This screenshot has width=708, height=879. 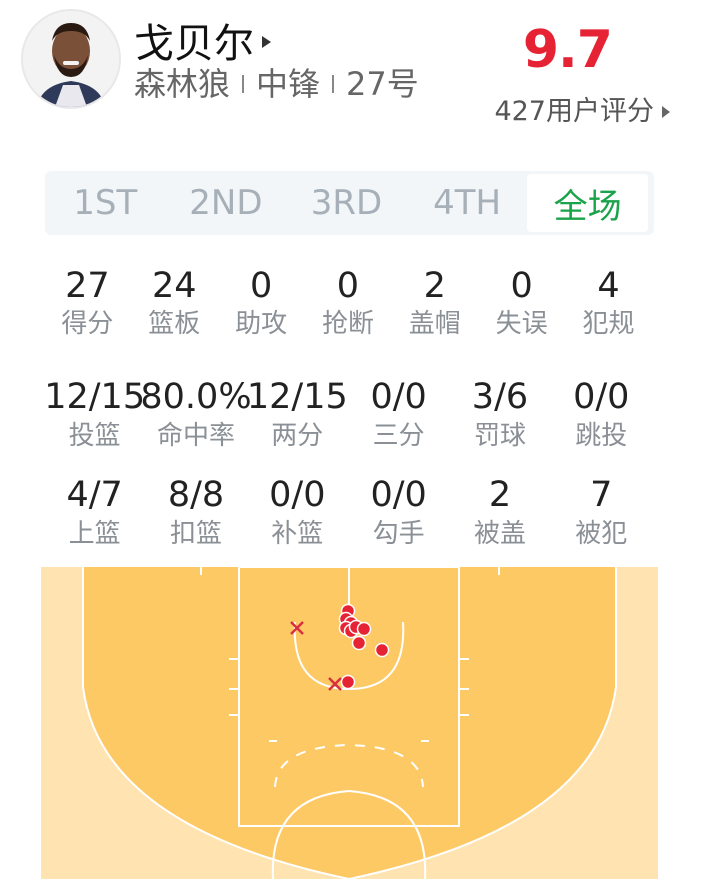 I want to click on name-arrow-icon, so click(x=266, y=42).